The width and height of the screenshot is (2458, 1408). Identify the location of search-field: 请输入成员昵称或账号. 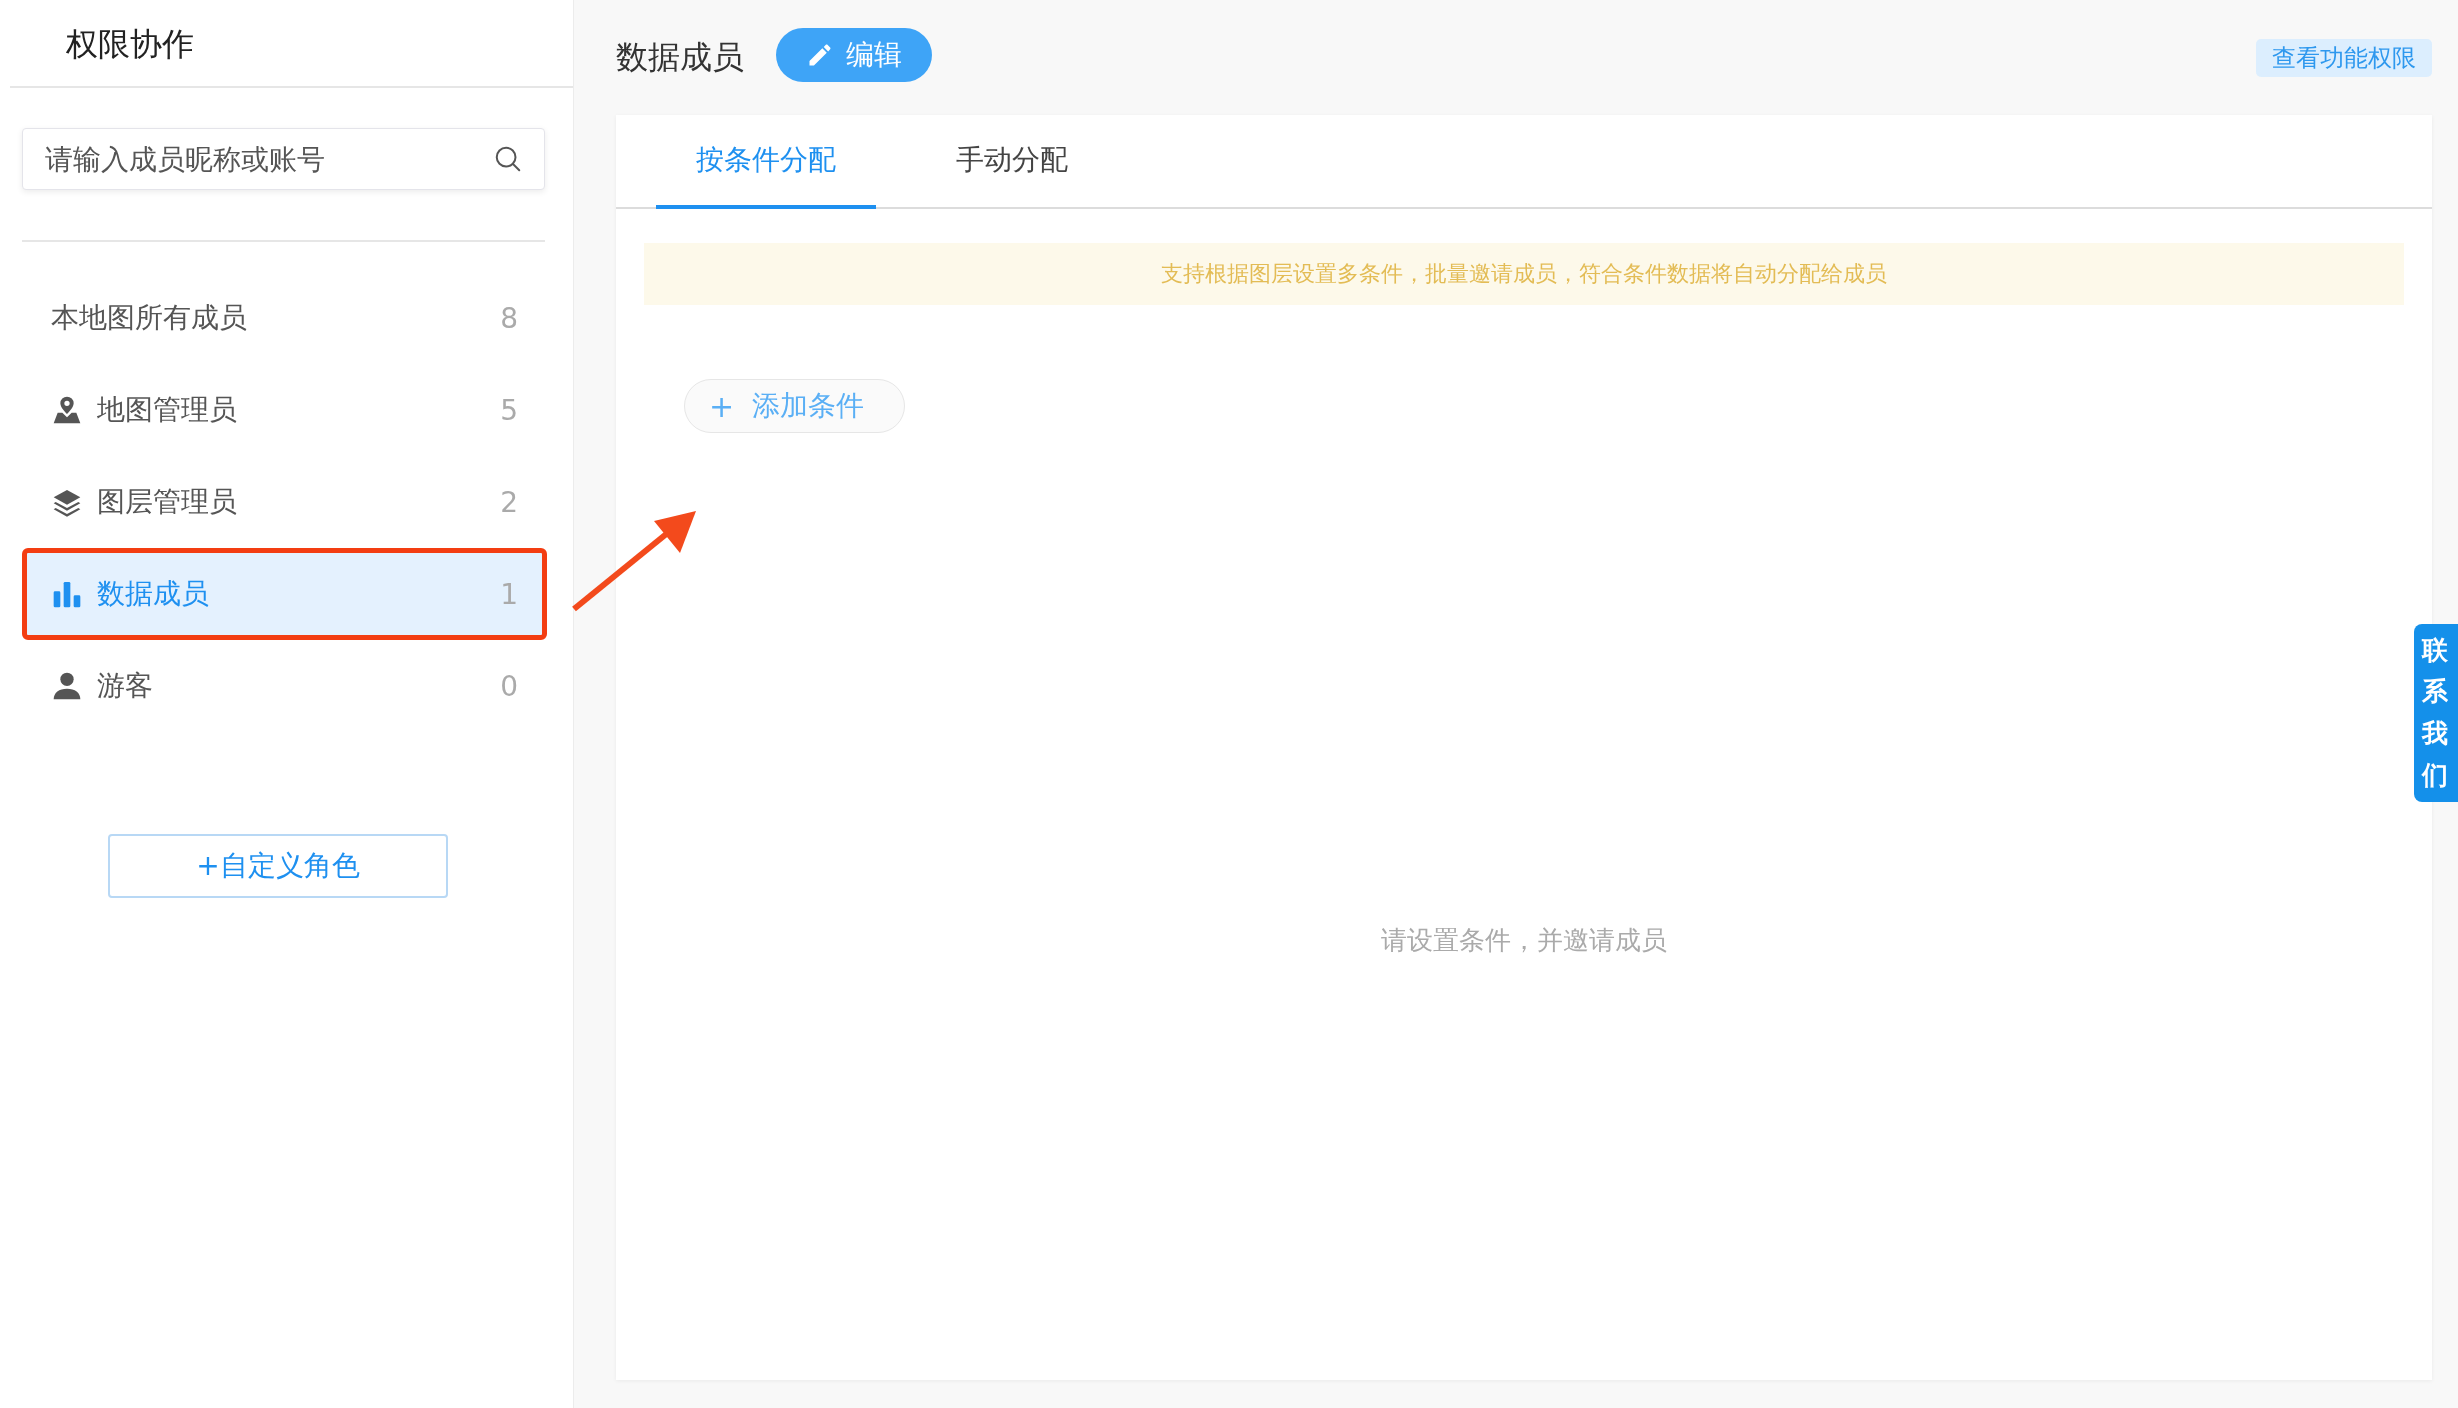
(283, 159).